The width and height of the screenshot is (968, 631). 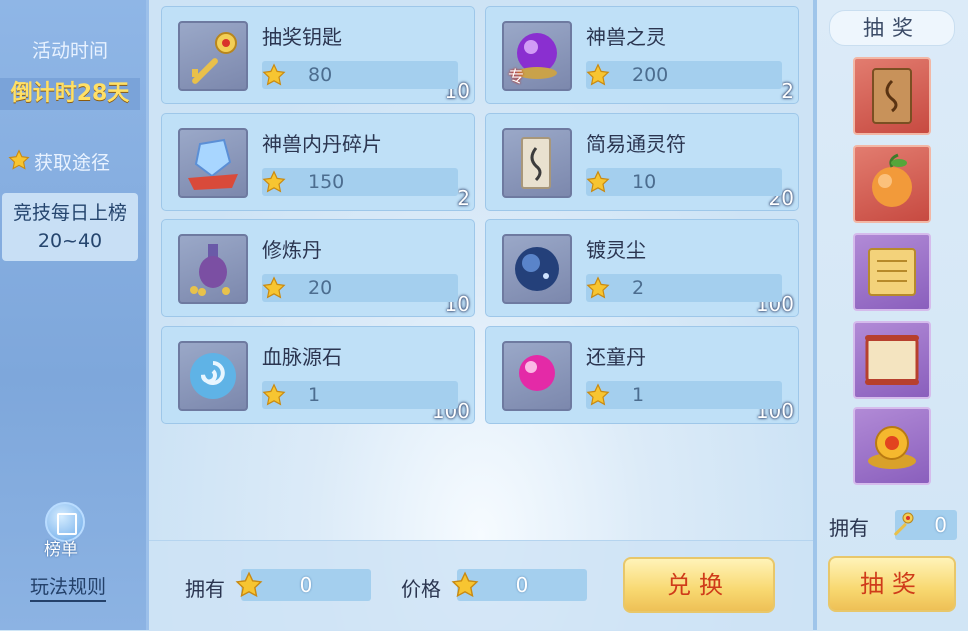 What do you see at coordinates (642, 162) in the screenshot?
I see `shop-item-4: 20 简易通灵符 10` at bounding box center [642, 162].